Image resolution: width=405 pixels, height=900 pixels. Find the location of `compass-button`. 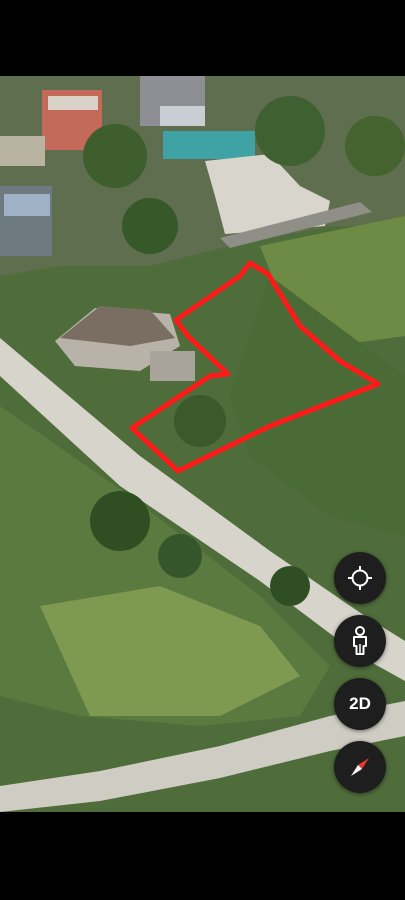

compass-button is located at coordinates (360, 767).